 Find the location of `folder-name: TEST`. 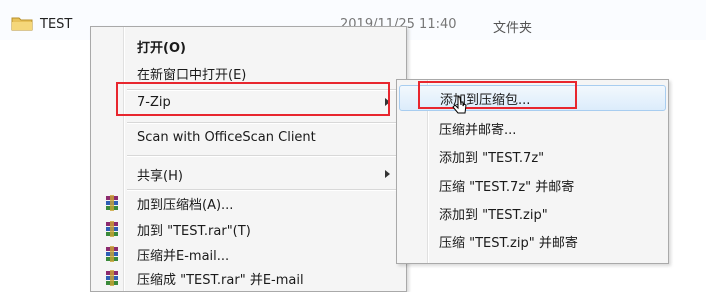

folder-name: TEST is located at coordinates (56, 24).